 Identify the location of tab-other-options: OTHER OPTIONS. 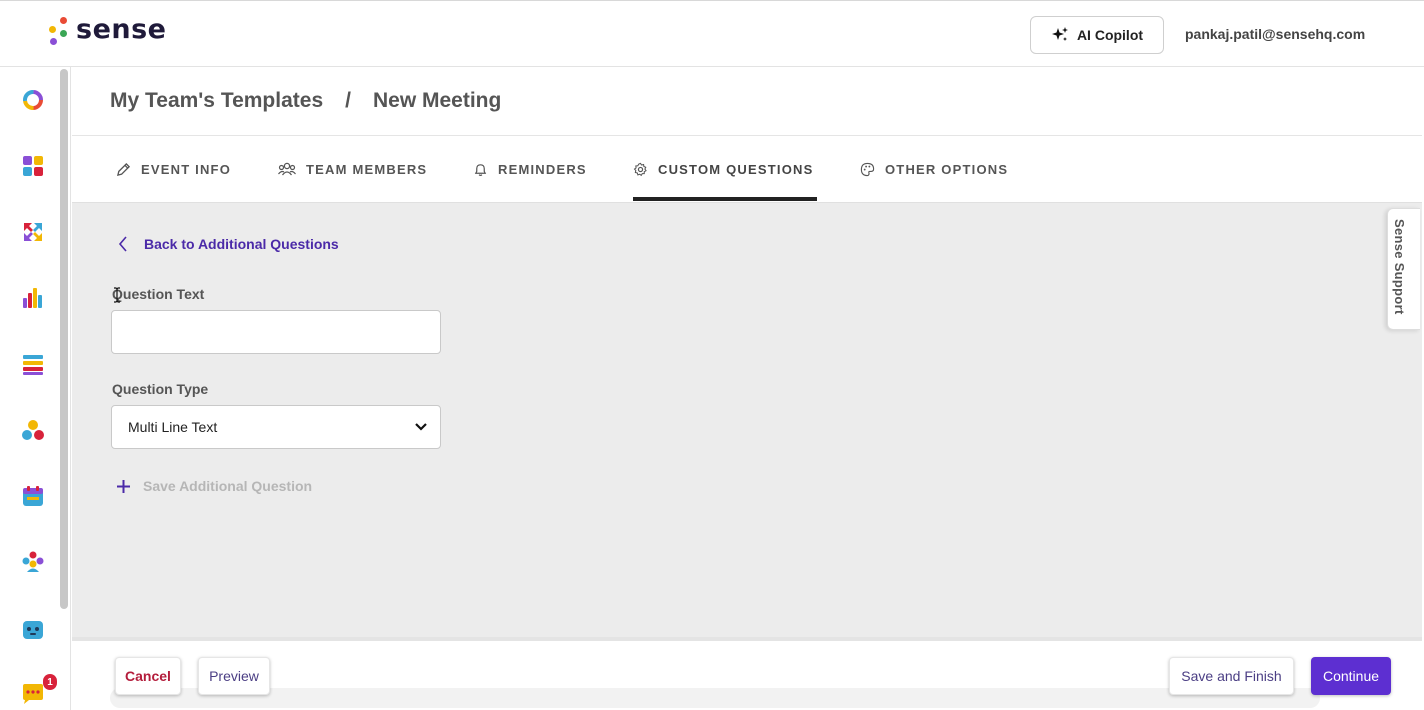
(934, 169).